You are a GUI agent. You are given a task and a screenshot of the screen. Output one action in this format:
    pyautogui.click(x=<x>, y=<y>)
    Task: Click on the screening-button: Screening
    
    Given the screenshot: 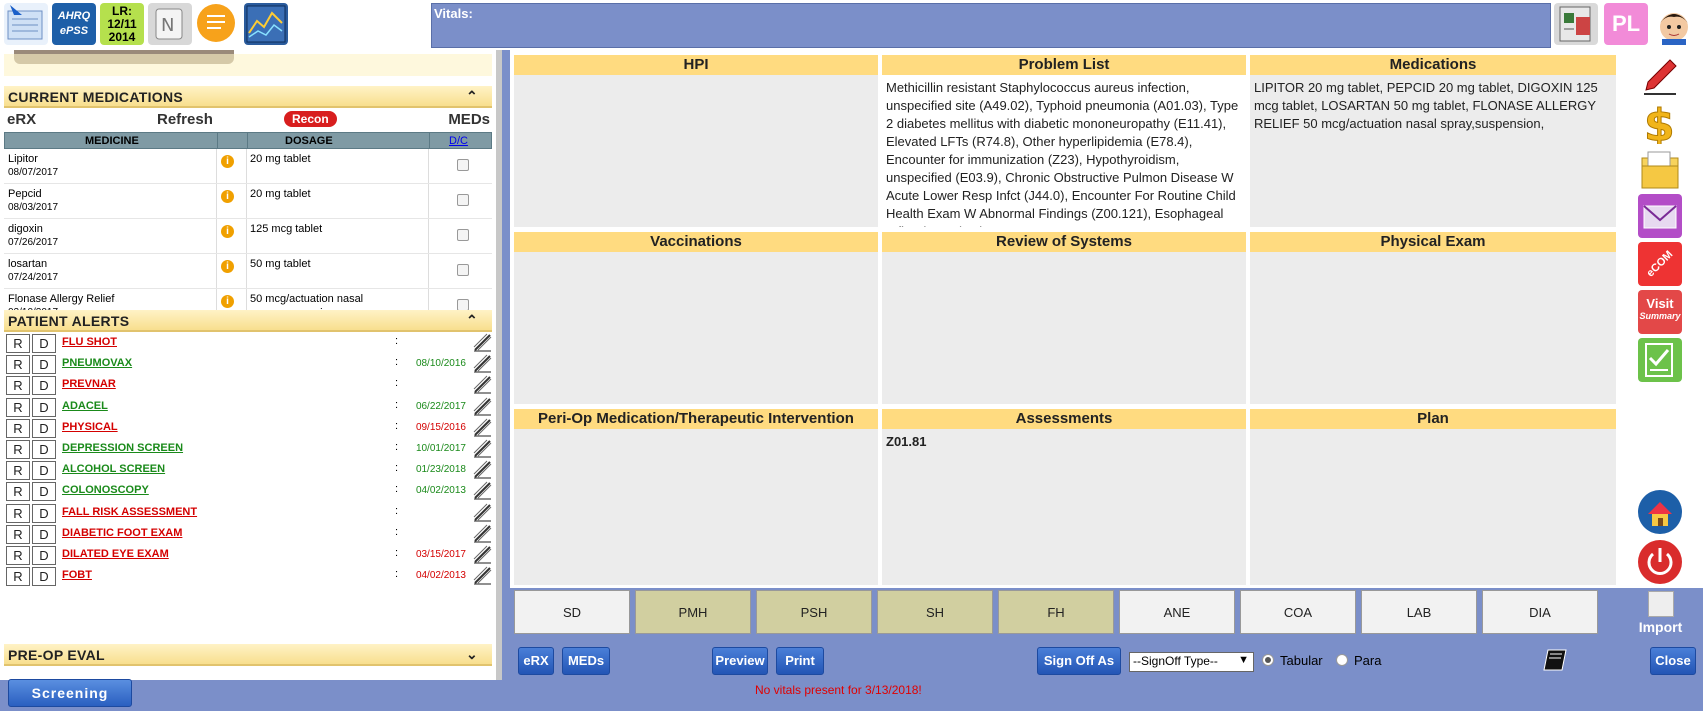 What is the action you would take?
    pyautogui.click(x=70, y=693)
    